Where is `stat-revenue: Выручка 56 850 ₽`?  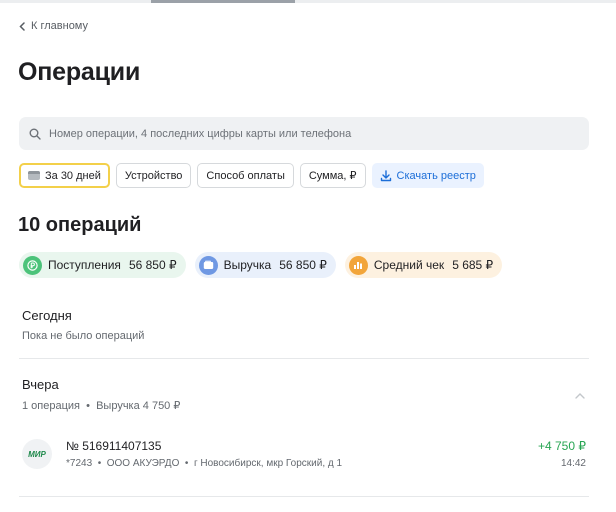 stat-revenue: Выручка 56 850 ₽ is located at coordinates (265, 265).